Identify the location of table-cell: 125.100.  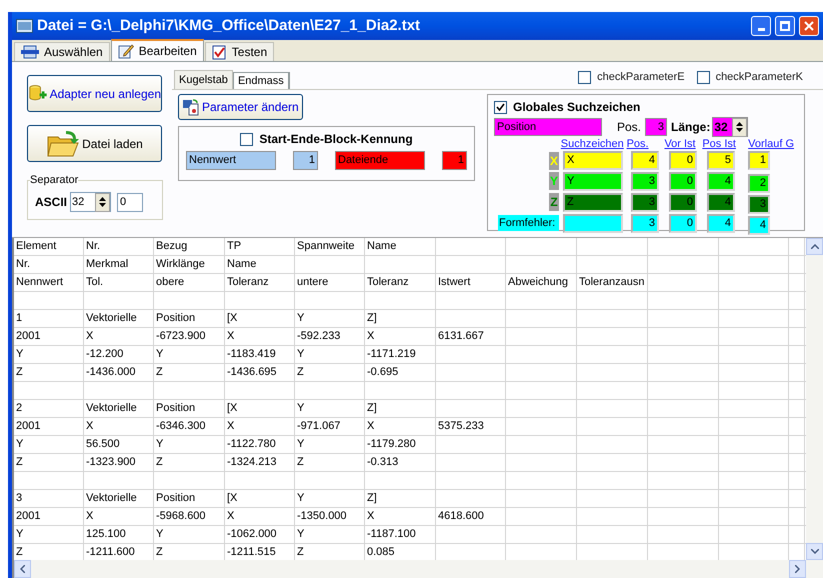
(106, 534).